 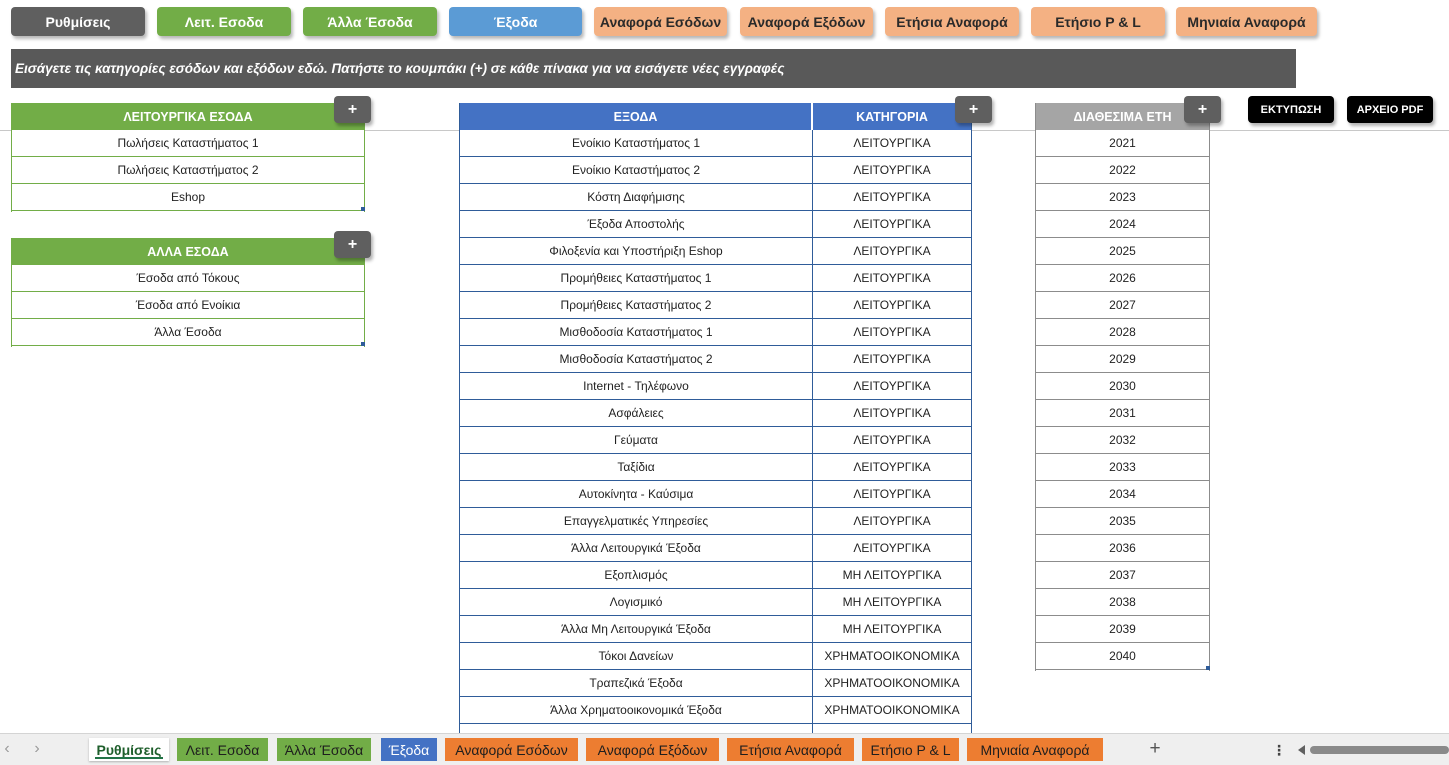 I want to click on scrollbar-thumb, so click(x=1379, y=750).